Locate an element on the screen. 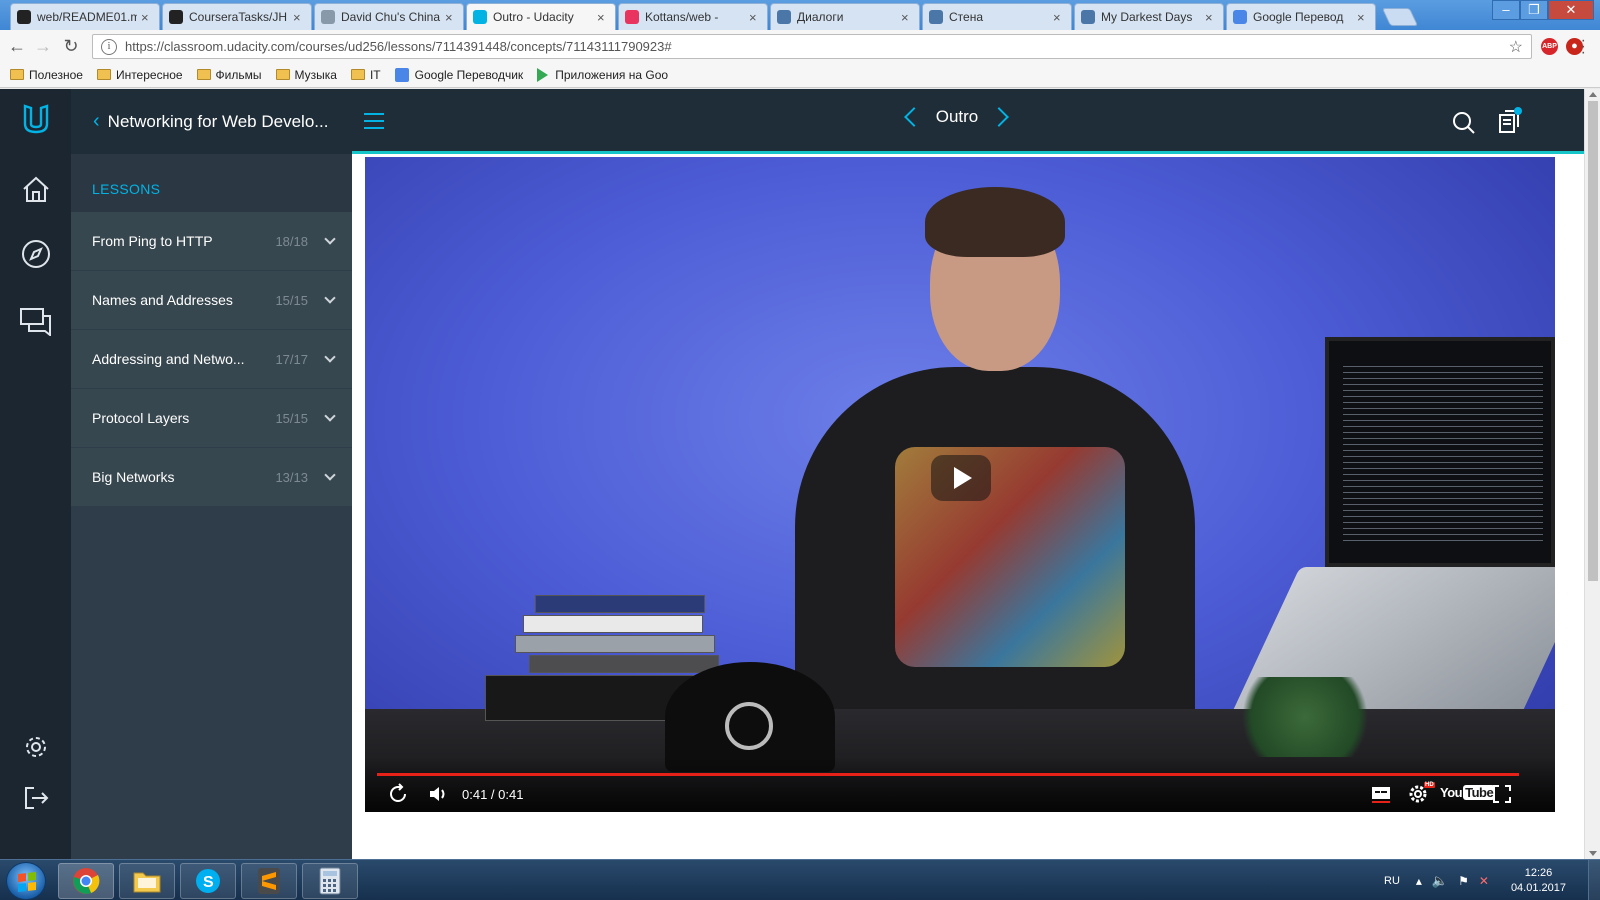 The width and height of the screenshot is (1600, 900). browser-tab: David Chu's China × is located at coordinates (389, 16).